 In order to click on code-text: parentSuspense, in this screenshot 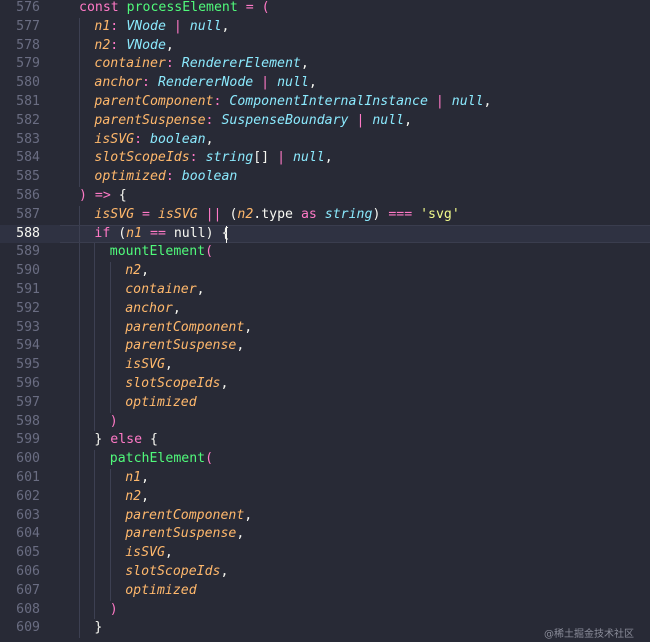, I will do `click(184, 346)`.